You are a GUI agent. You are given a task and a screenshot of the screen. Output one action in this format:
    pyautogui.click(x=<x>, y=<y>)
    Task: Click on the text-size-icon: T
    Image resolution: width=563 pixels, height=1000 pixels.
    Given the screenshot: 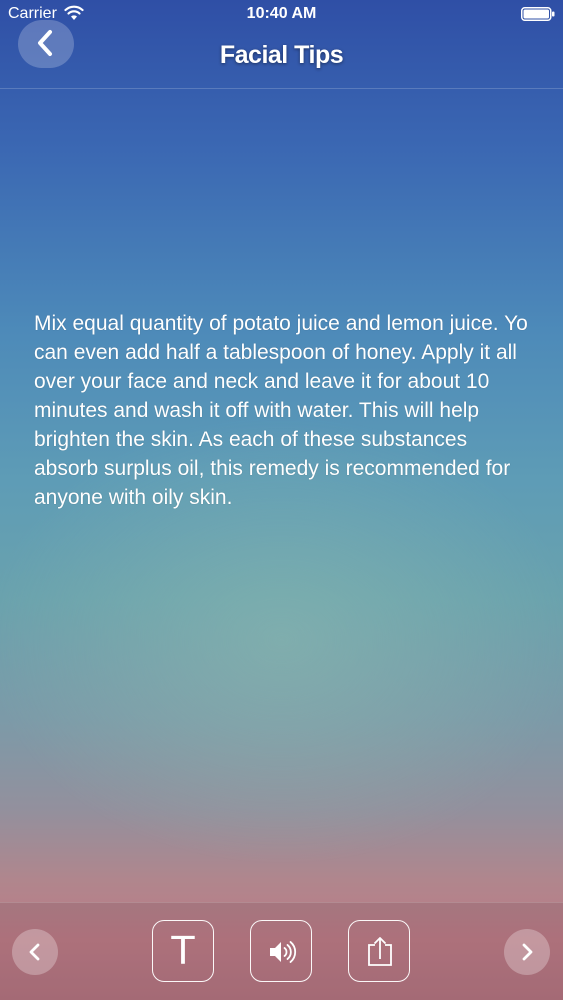 What is the action you would take?
    pyautogui.click(x=183, y=951)
    